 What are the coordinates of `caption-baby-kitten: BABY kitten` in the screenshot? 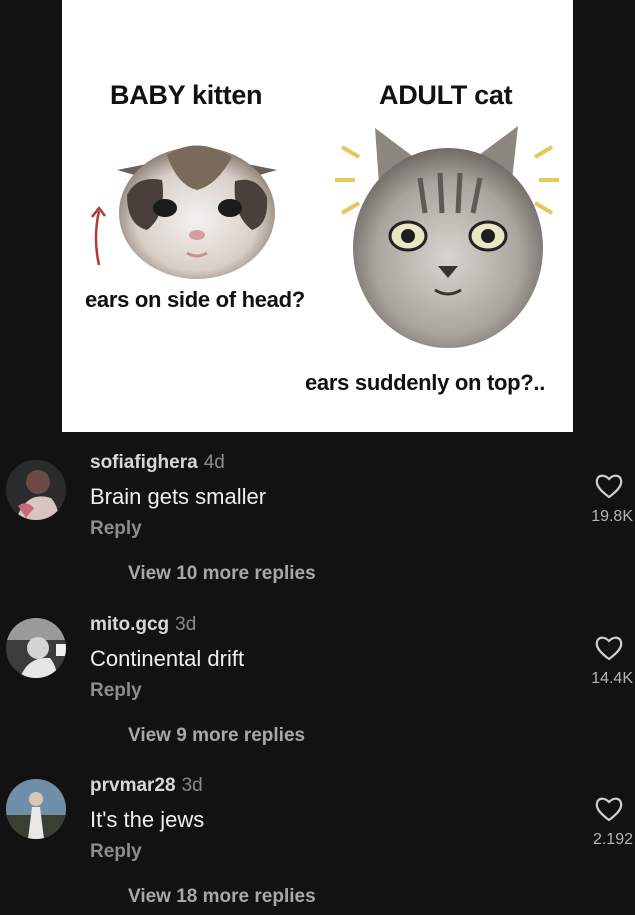 It's located at (186, 95).